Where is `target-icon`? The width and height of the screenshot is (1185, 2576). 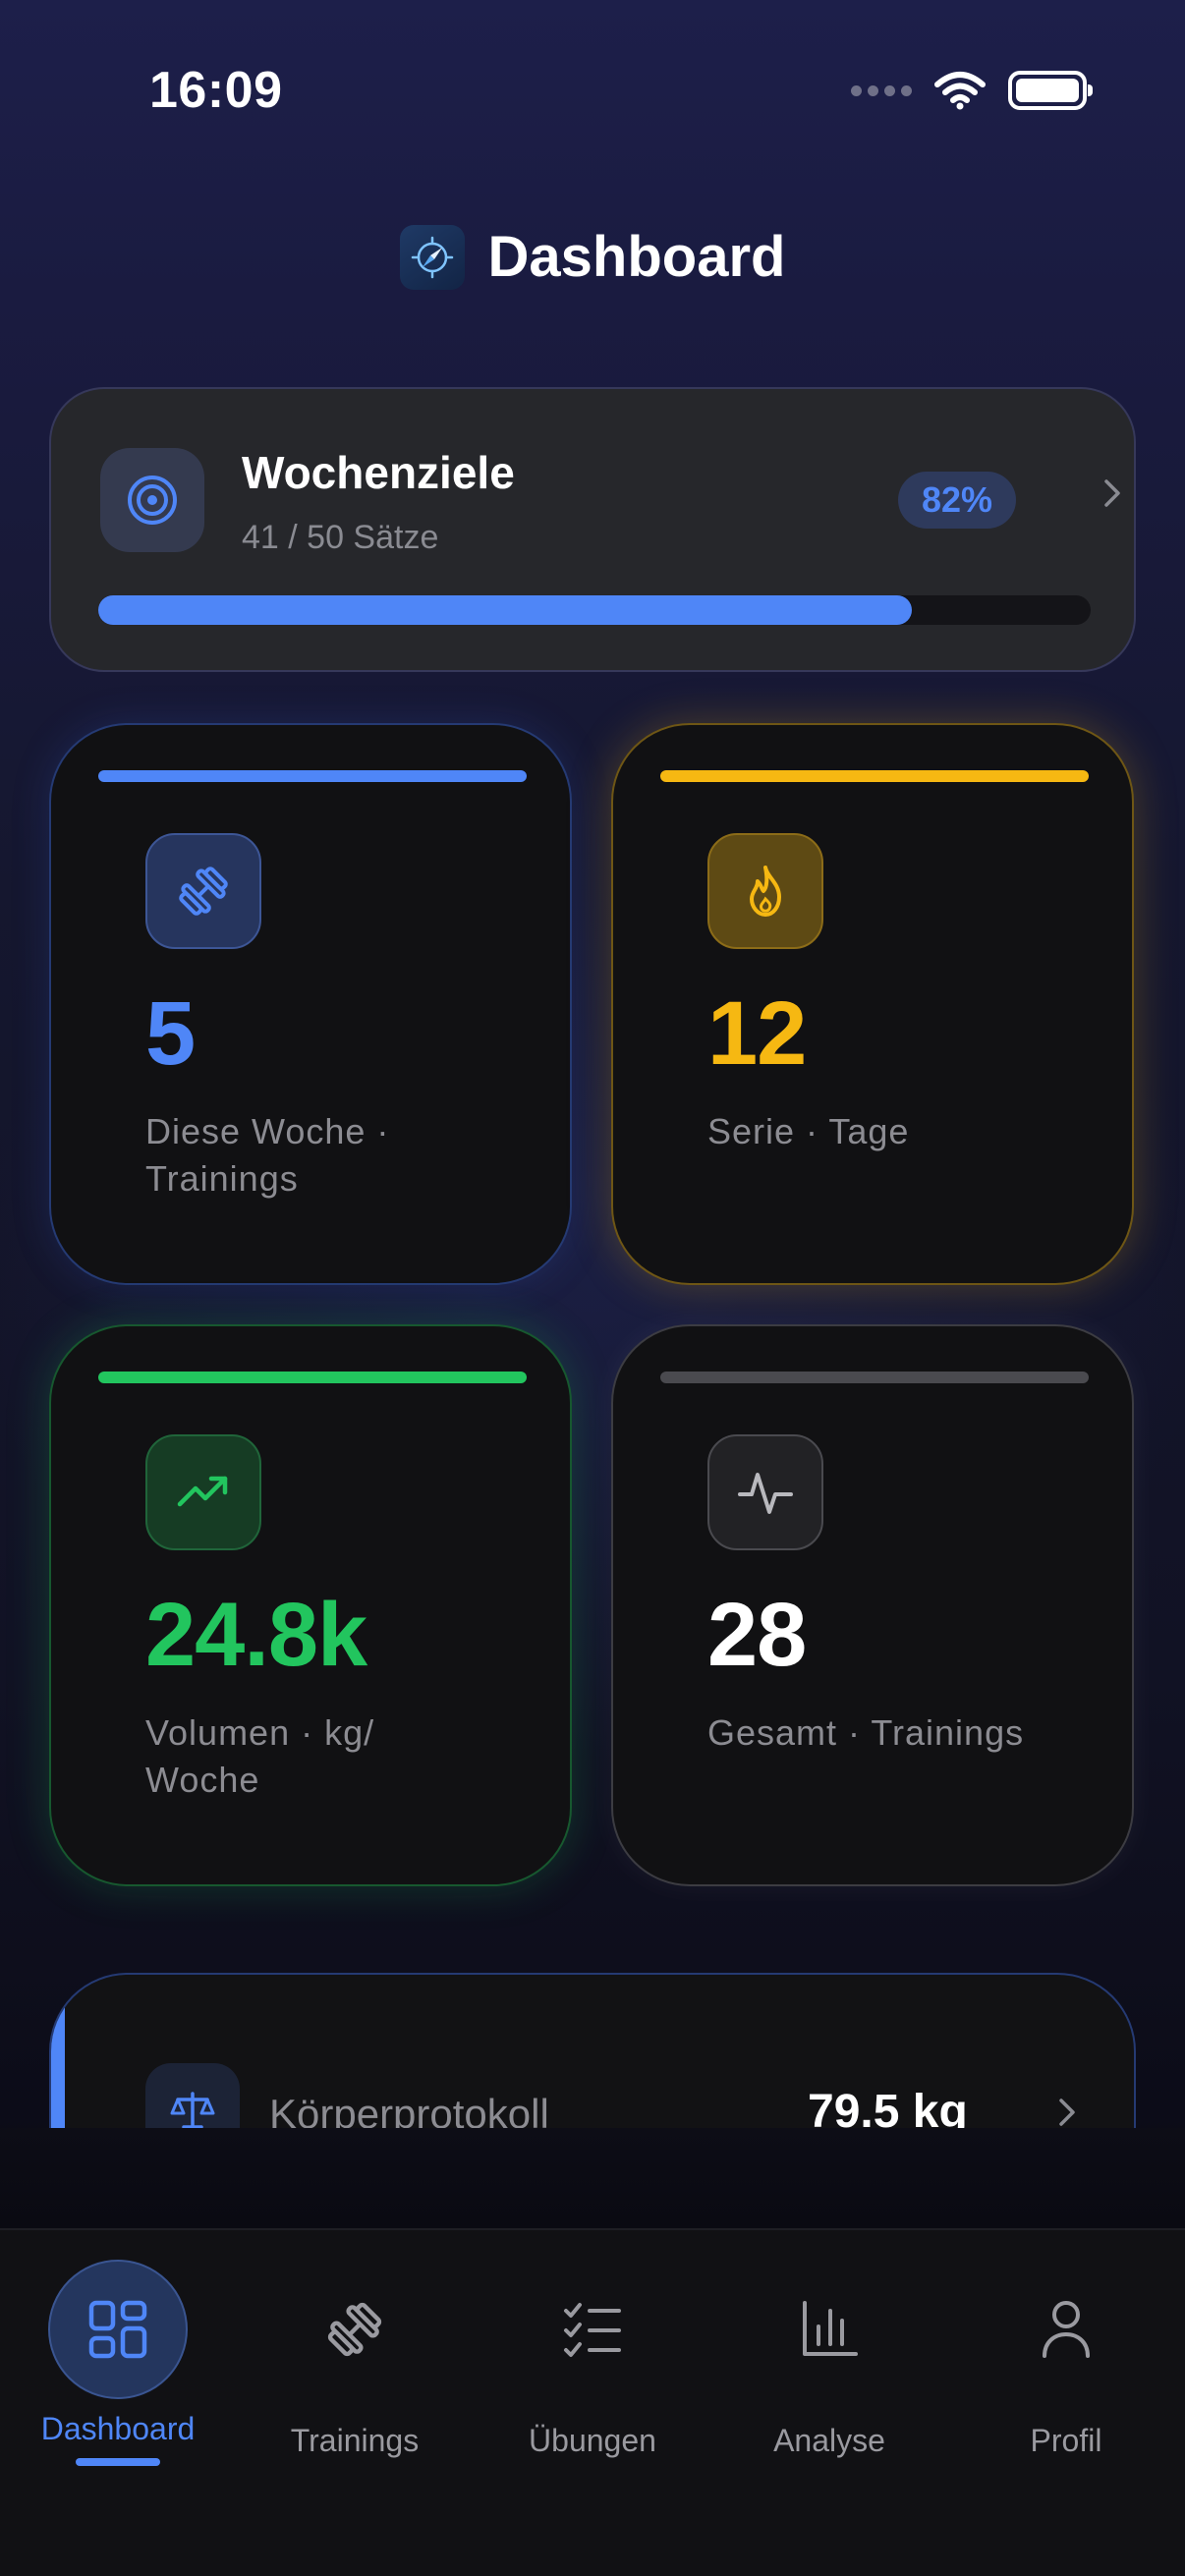 target-icon is located at coordinates (152, 500).